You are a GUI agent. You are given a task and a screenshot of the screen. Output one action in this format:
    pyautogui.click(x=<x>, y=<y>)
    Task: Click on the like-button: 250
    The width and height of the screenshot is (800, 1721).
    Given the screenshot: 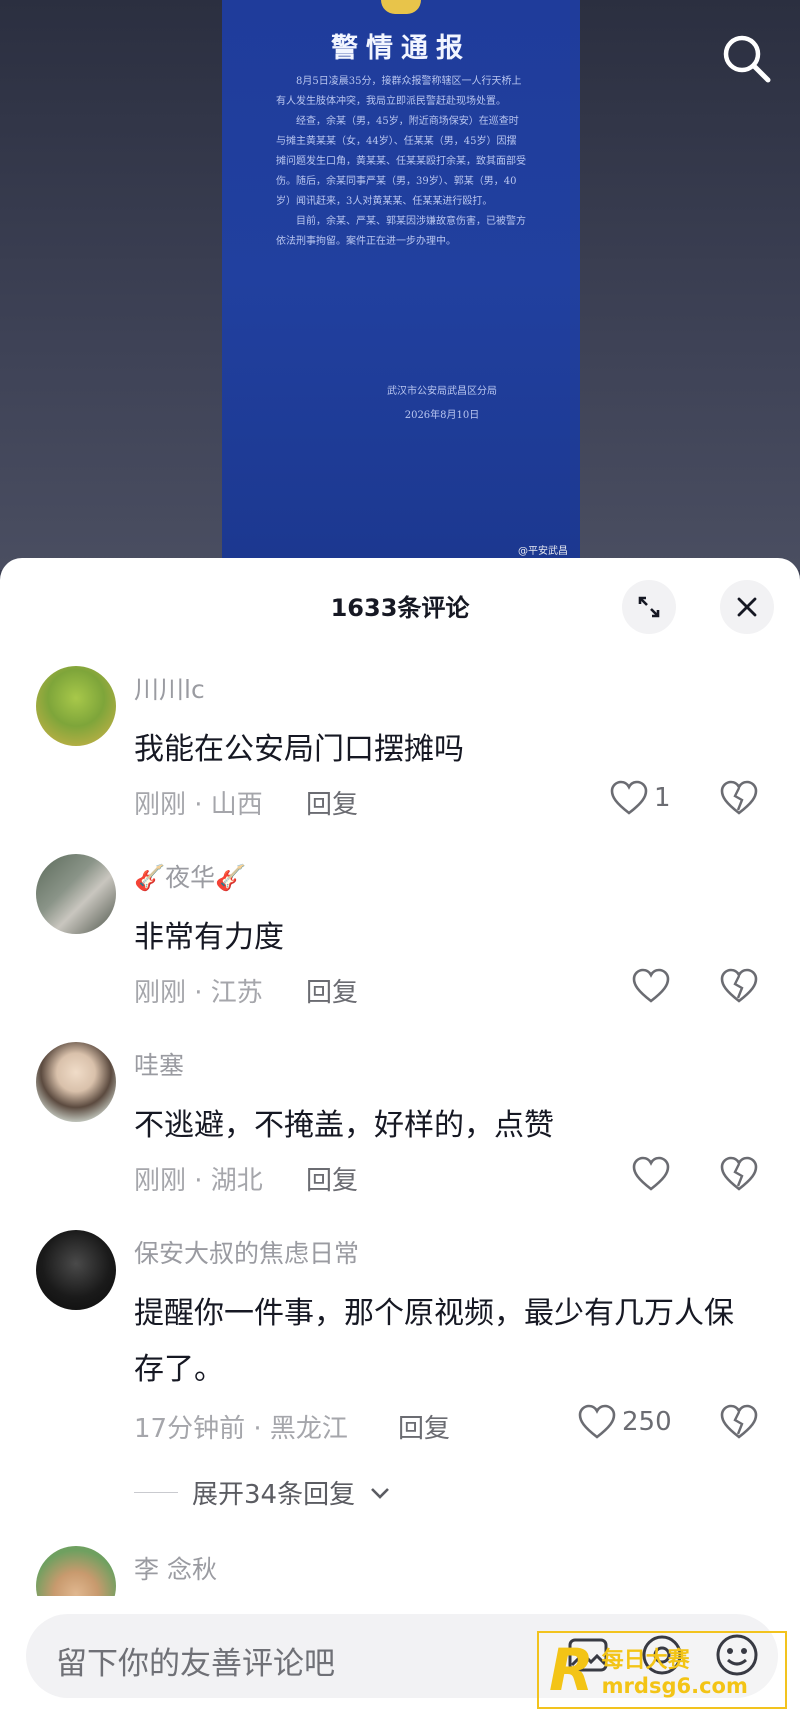 What is the action you would take?
    pyautogui.click(x=625, y=1422)
    